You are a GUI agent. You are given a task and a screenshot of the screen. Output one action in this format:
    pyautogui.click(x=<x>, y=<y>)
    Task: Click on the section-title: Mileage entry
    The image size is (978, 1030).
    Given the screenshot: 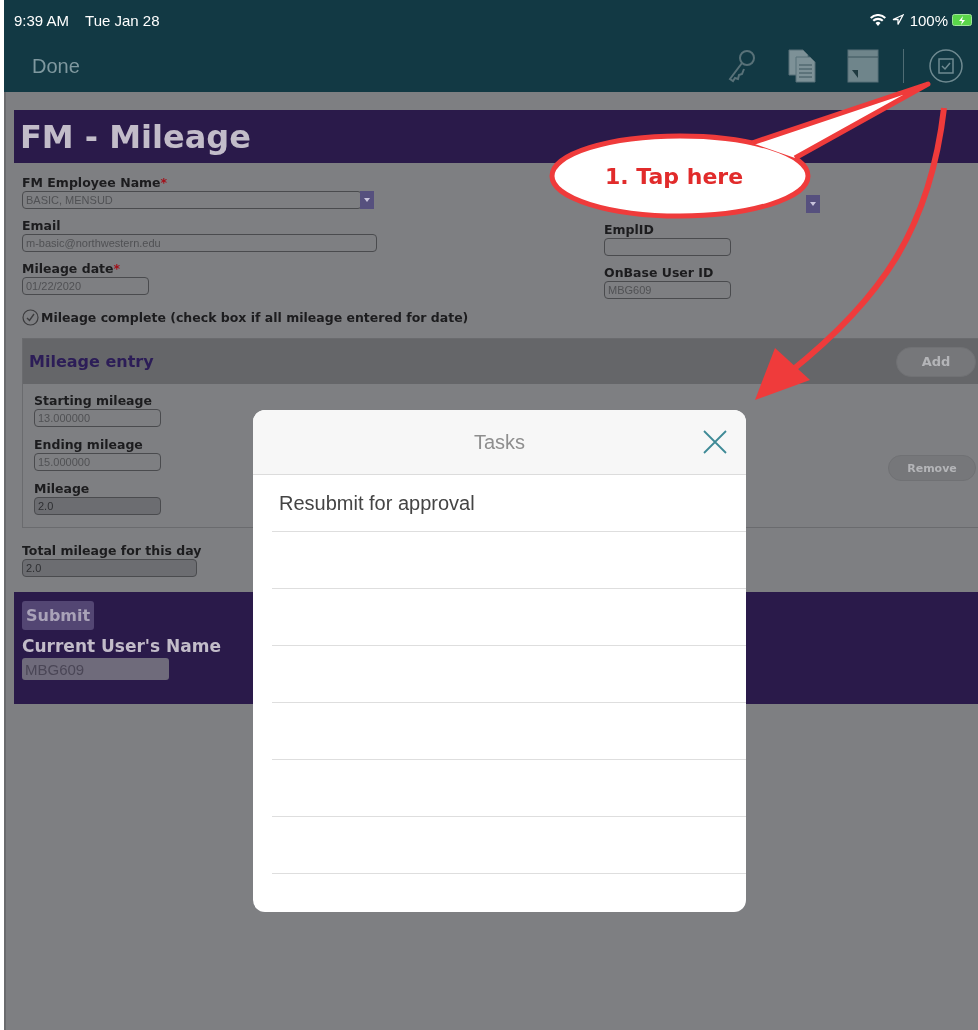 What is the action you would take?
    pyautogui.click(x=91, y=361)
    